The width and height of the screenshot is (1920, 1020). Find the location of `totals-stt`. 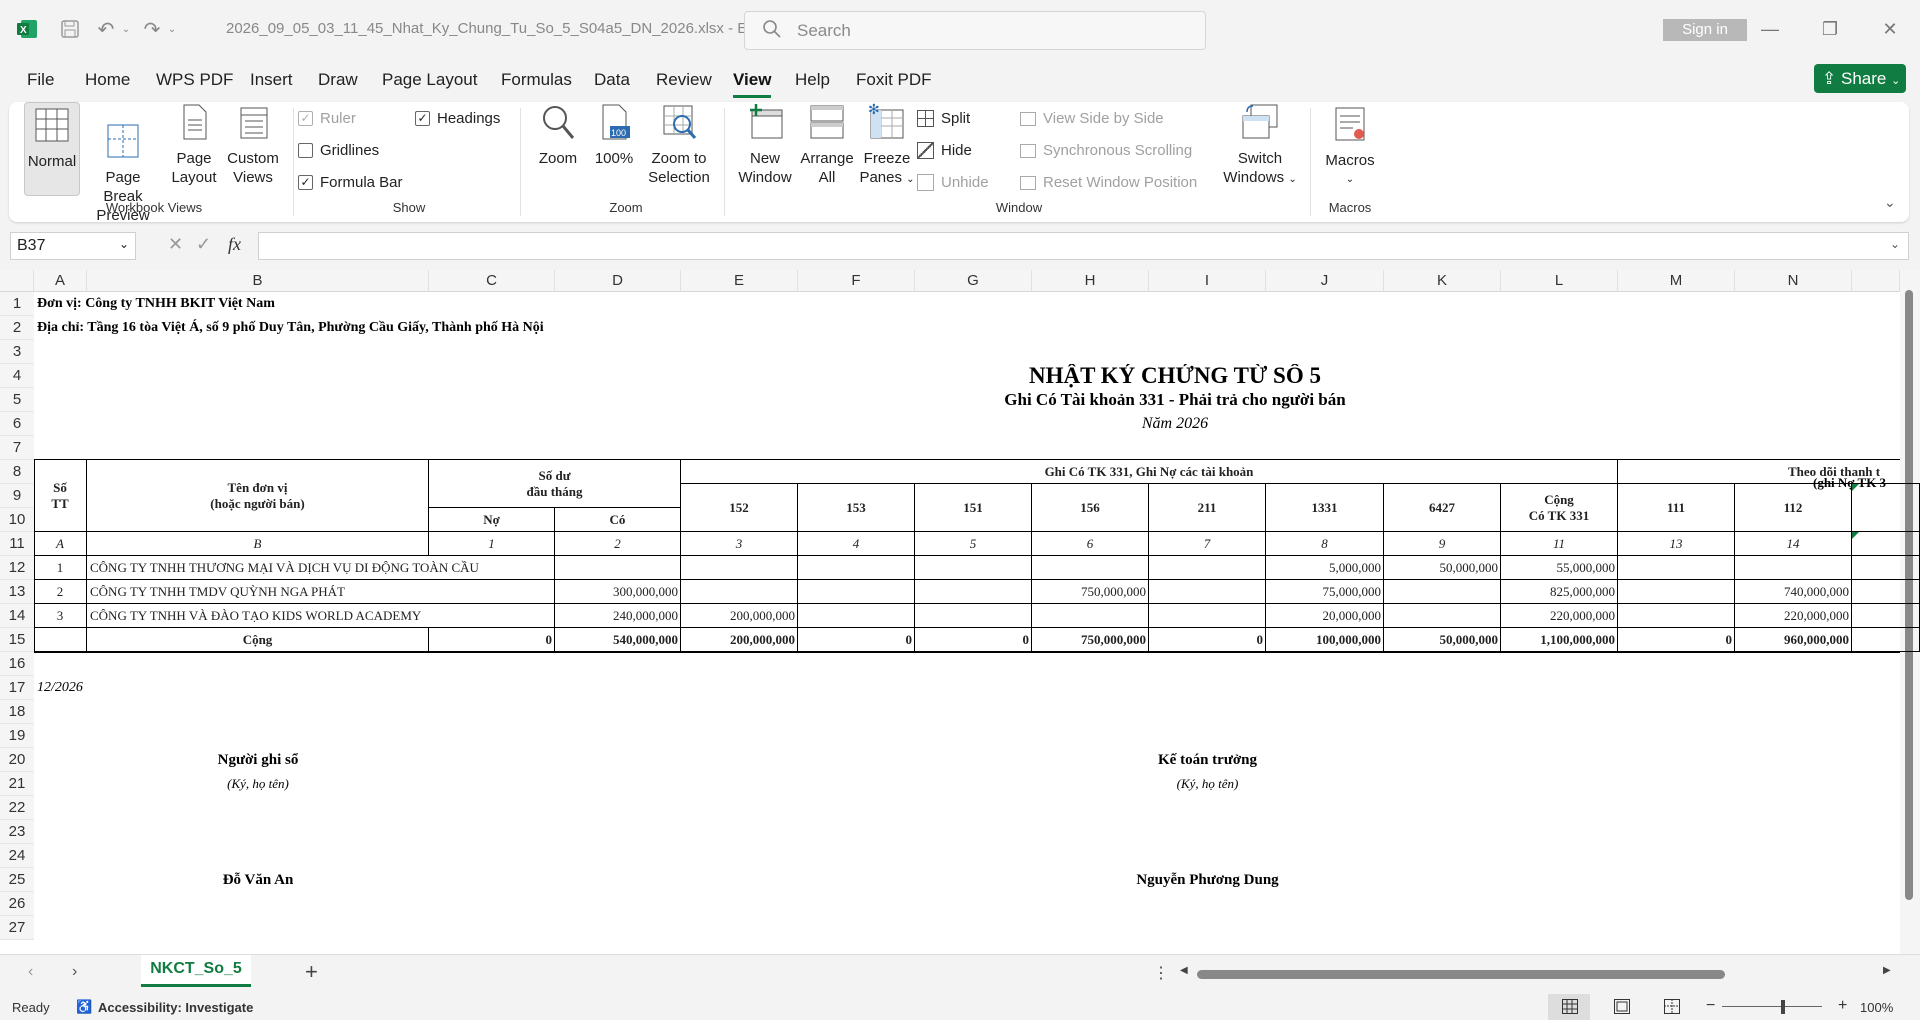

totals-stt is located at coordinates (60, 640).